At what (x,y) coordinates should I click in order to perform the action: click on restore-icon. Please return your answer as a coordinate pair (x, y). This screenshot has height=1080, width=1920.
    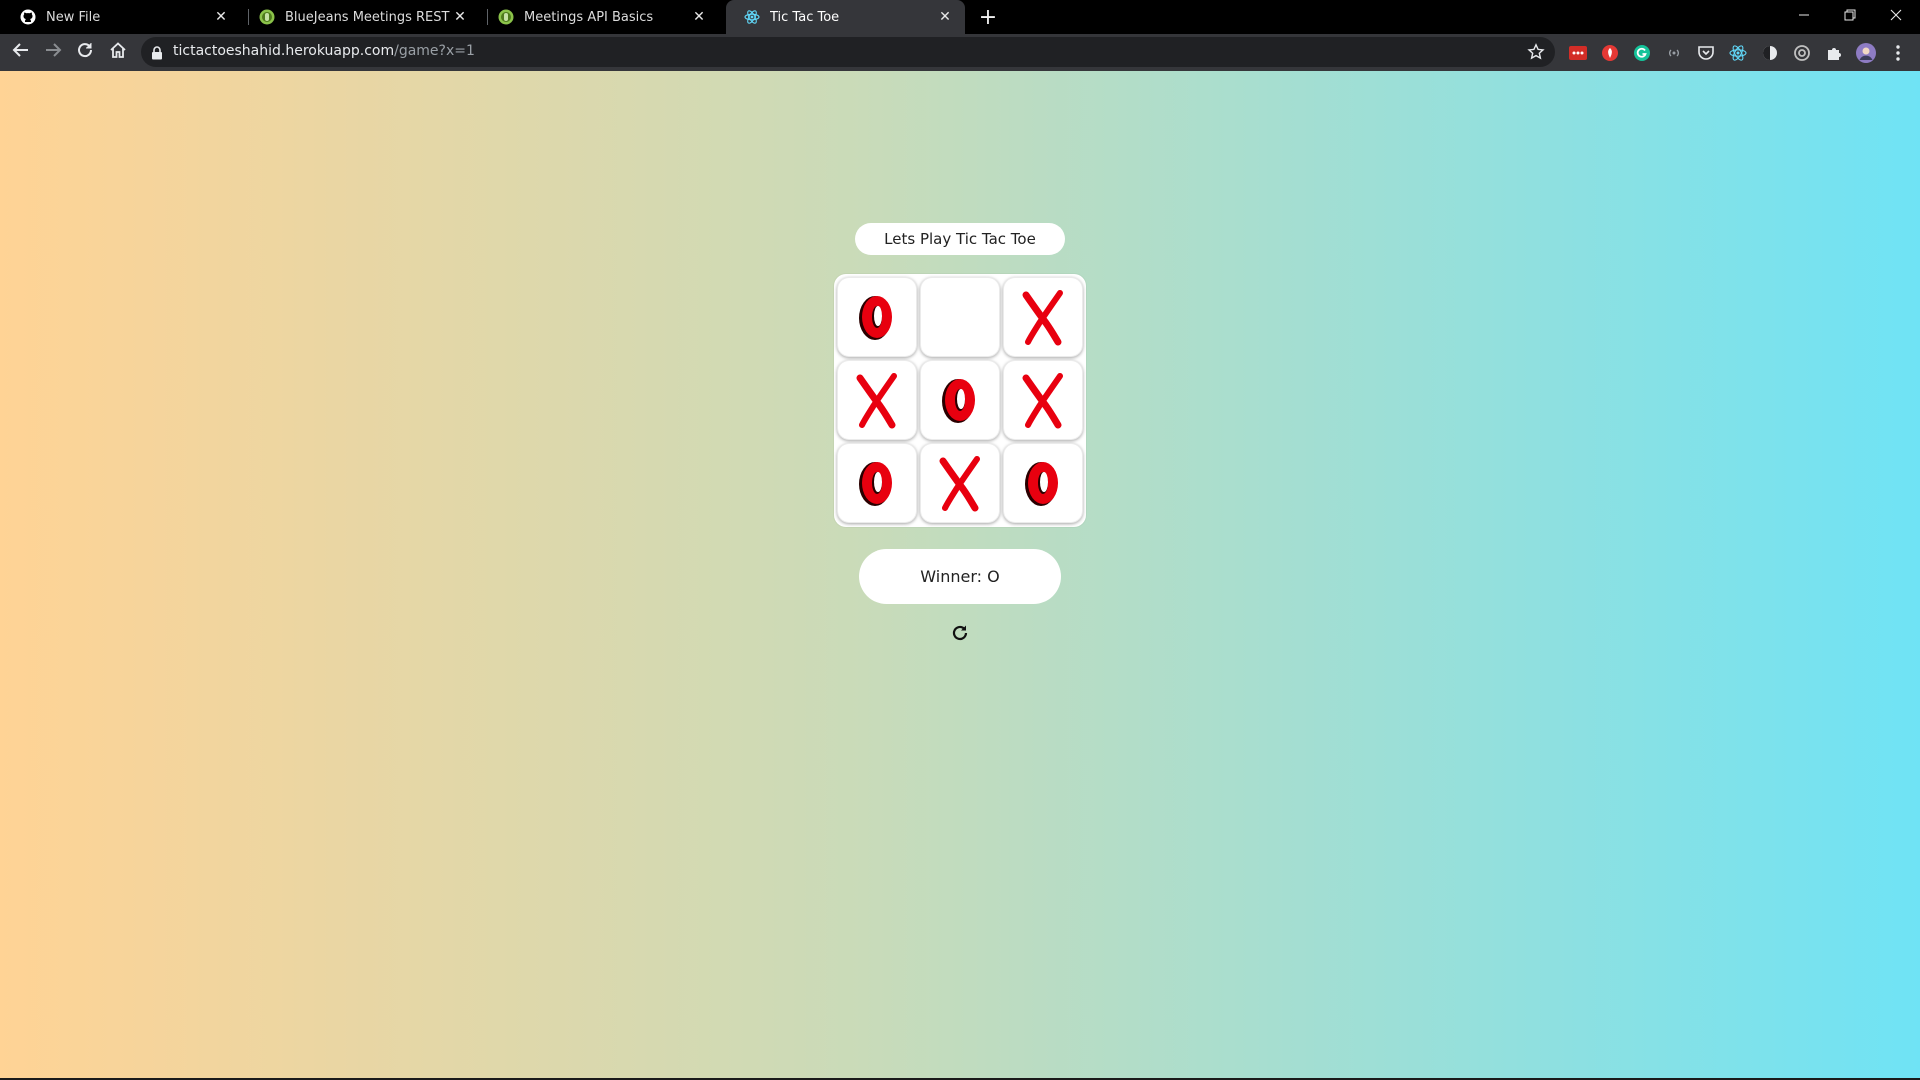
    Looking at the image, I should click on (1850, 15).